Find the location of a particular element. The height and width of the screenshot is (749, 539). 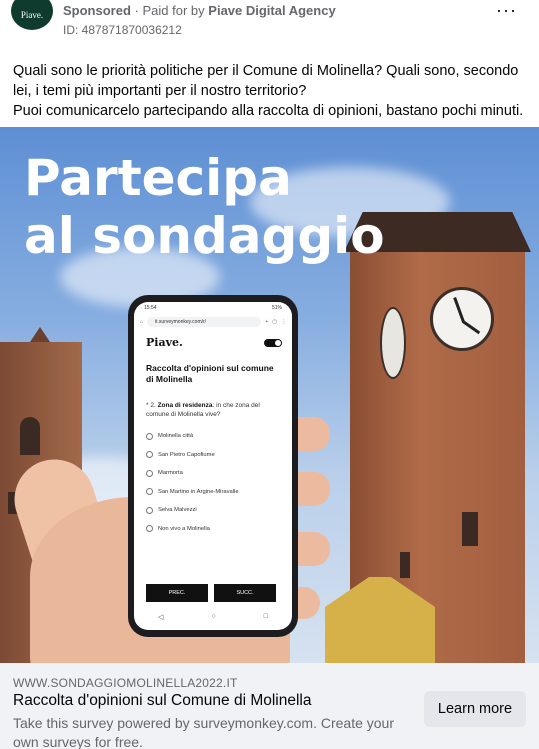

survey-option: San Pietro Capofiume is located at coordinates (213, 455).